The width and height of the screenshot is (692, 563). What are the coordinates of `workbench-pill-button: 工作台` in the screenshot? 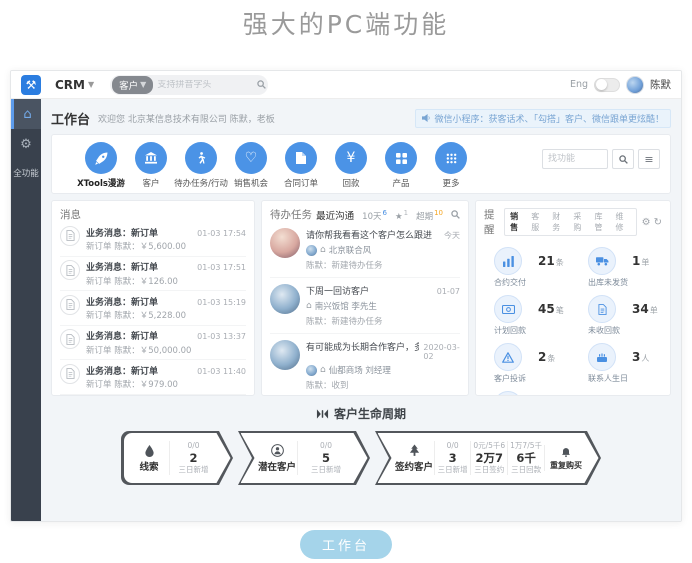 It's located at (346, 544).